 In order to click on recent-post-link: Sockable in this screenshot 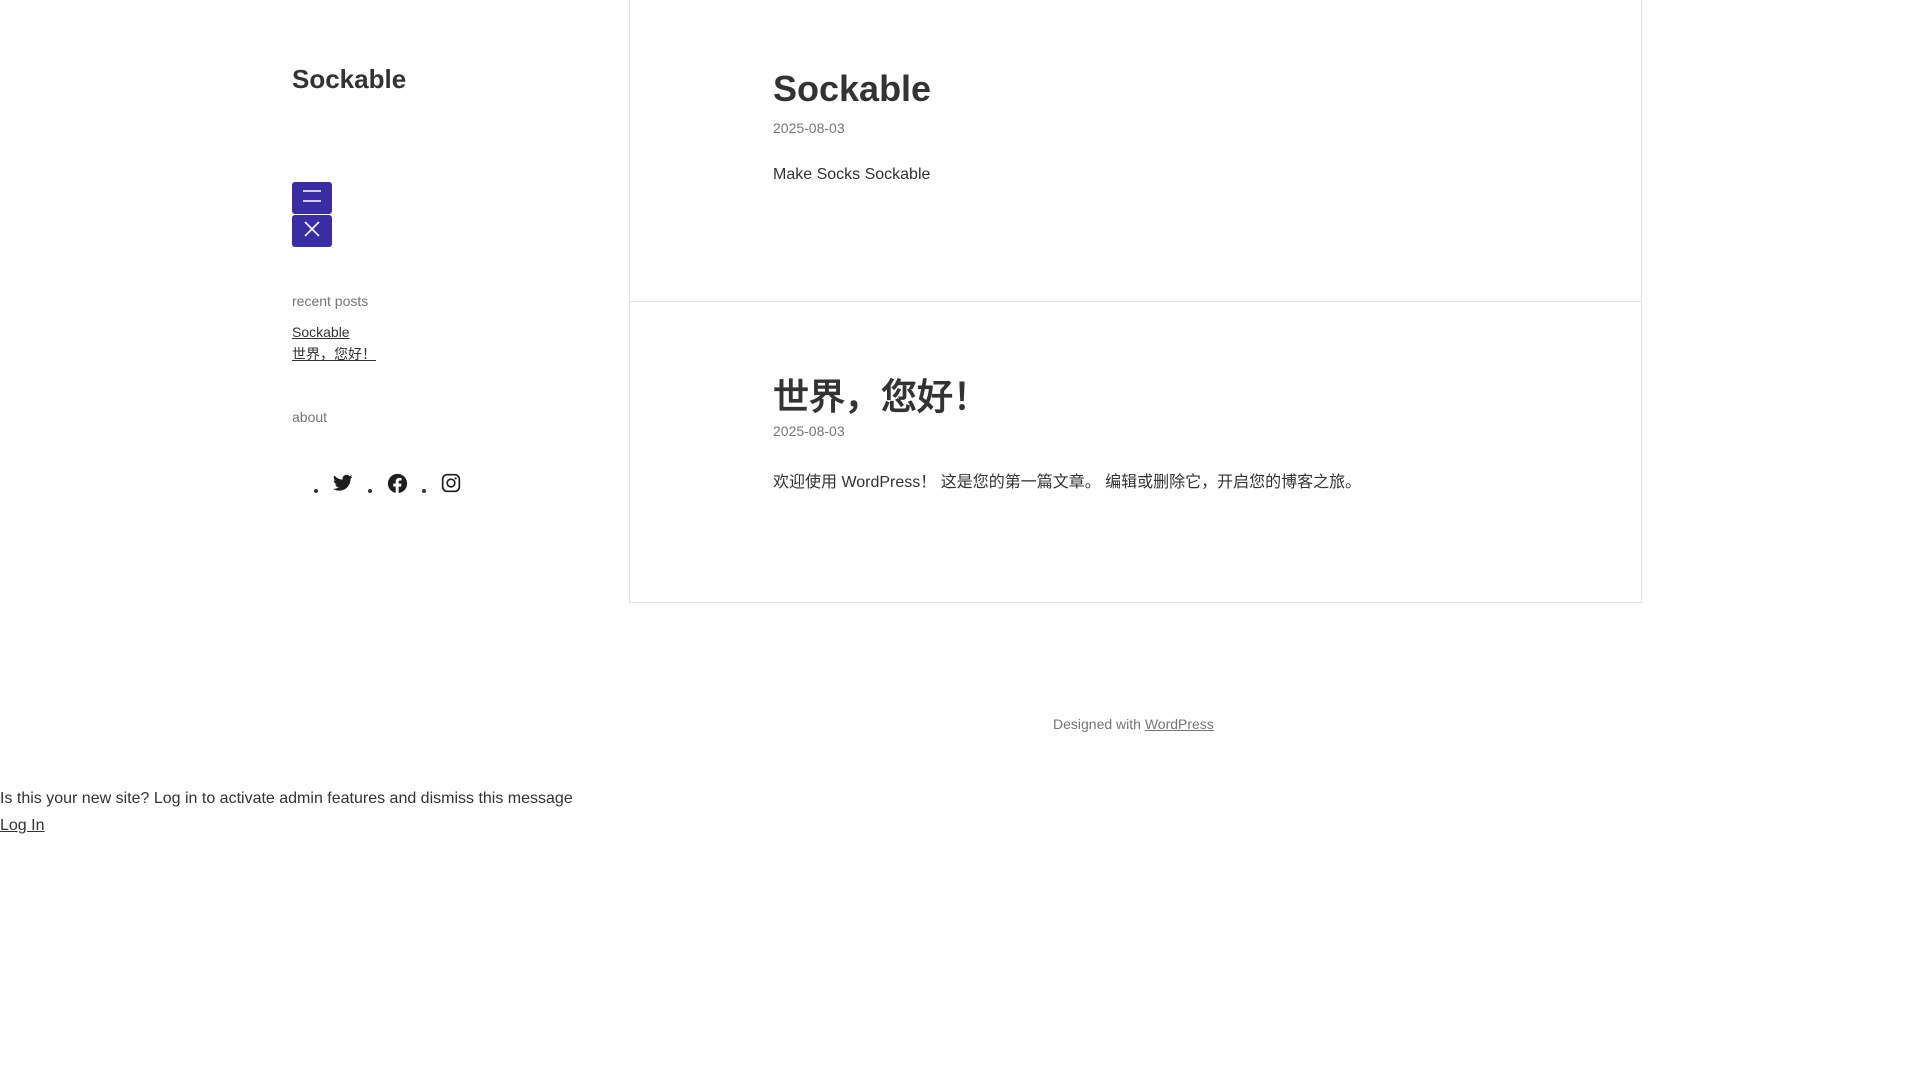, I will do `click(321, 332)`.